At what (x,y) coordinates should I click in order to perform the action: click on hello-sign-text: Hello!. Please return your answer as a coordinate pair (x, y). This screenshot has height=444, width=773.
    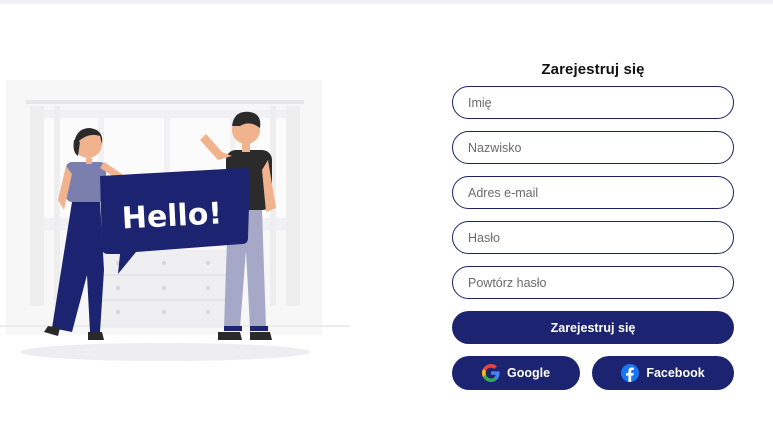
    Looking at the image, I should click on (172, 216).